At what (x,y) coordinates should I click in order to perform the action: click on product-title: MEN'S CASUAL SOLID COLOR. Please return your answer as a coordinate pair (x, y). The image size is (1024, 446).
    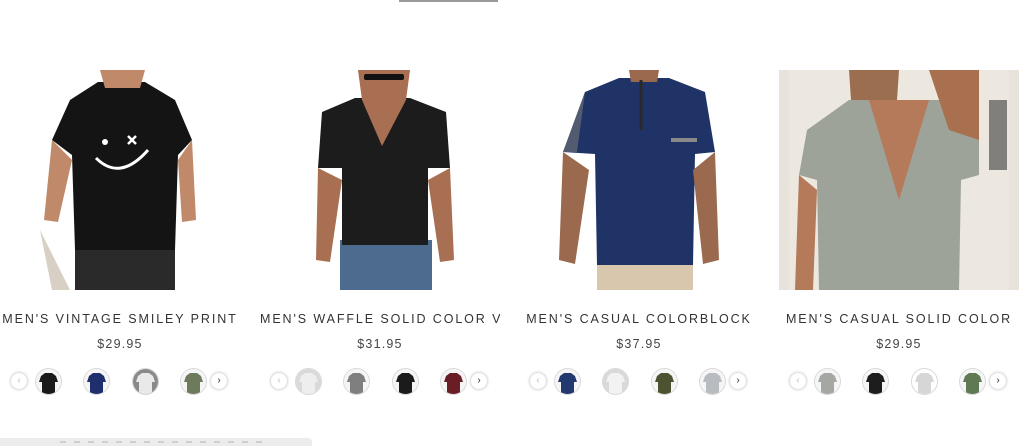
    Looking at the image, I should click on (899, 319).